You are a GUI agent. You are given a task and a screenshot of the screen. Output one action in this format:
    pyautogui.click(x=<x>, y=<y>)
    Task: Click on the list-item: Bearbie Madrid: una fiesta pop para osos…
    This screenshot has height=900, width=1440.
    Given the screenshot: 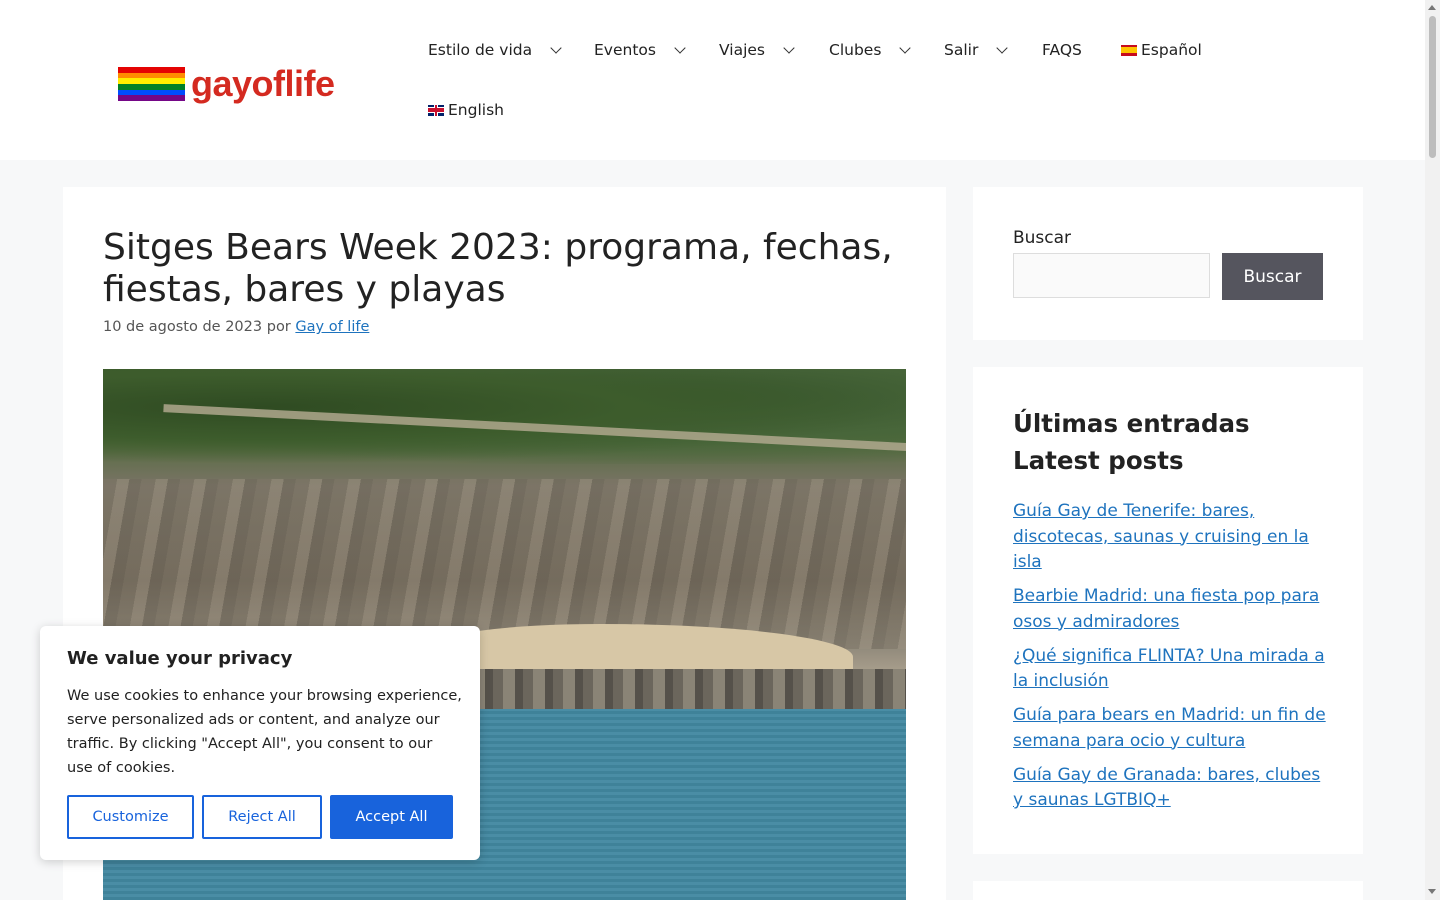 What is the action you would take?
    pyautogui.click(x=1170, y=609)
    